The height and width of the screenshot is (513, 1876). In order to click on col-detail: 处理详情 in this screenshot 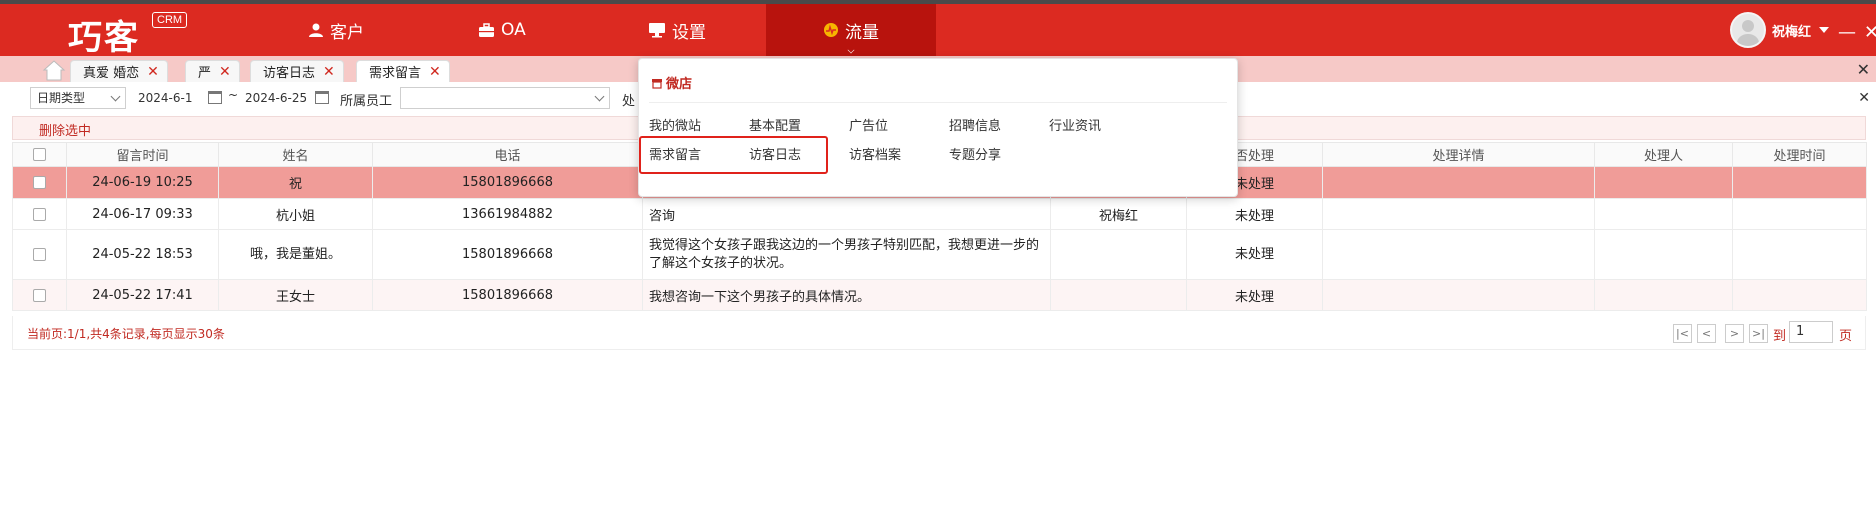, I will do `click(1458, 154)`.